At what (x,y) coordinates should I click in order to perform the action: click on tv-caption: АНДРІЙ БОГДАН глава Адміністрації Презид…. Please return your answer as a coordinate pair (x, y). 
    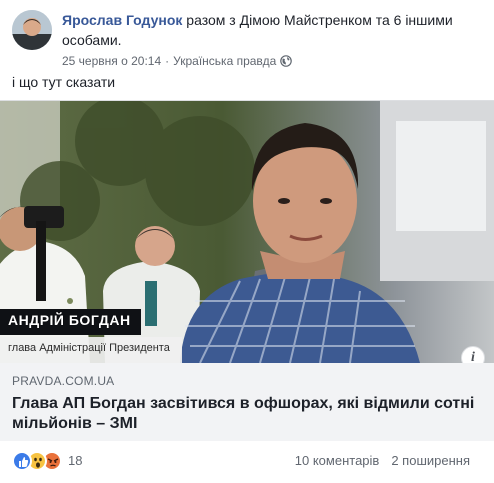
    Looking at the image, I should click on (150, 336).